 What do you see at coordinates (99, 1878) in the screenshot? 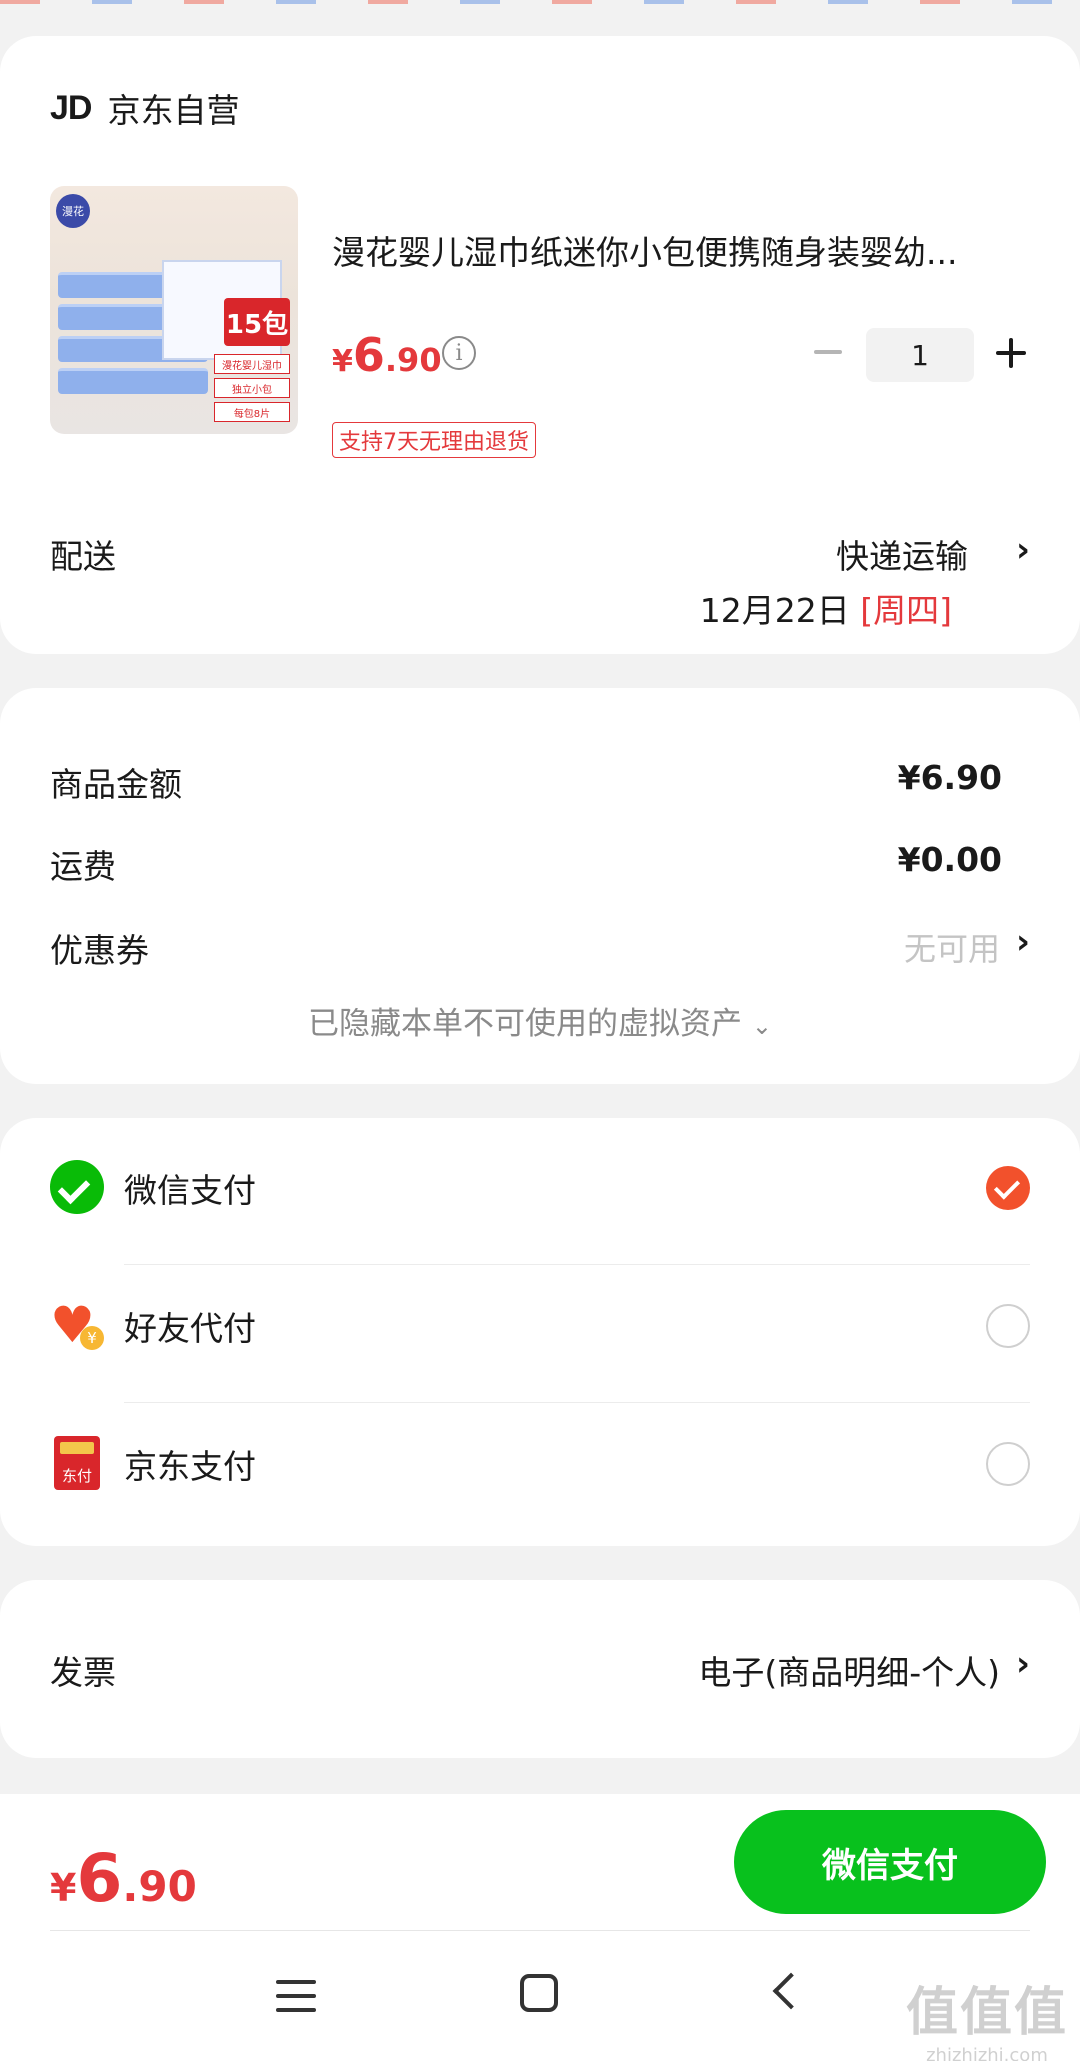
I see `total-integer: 6` at bounding box center [99, 1878].